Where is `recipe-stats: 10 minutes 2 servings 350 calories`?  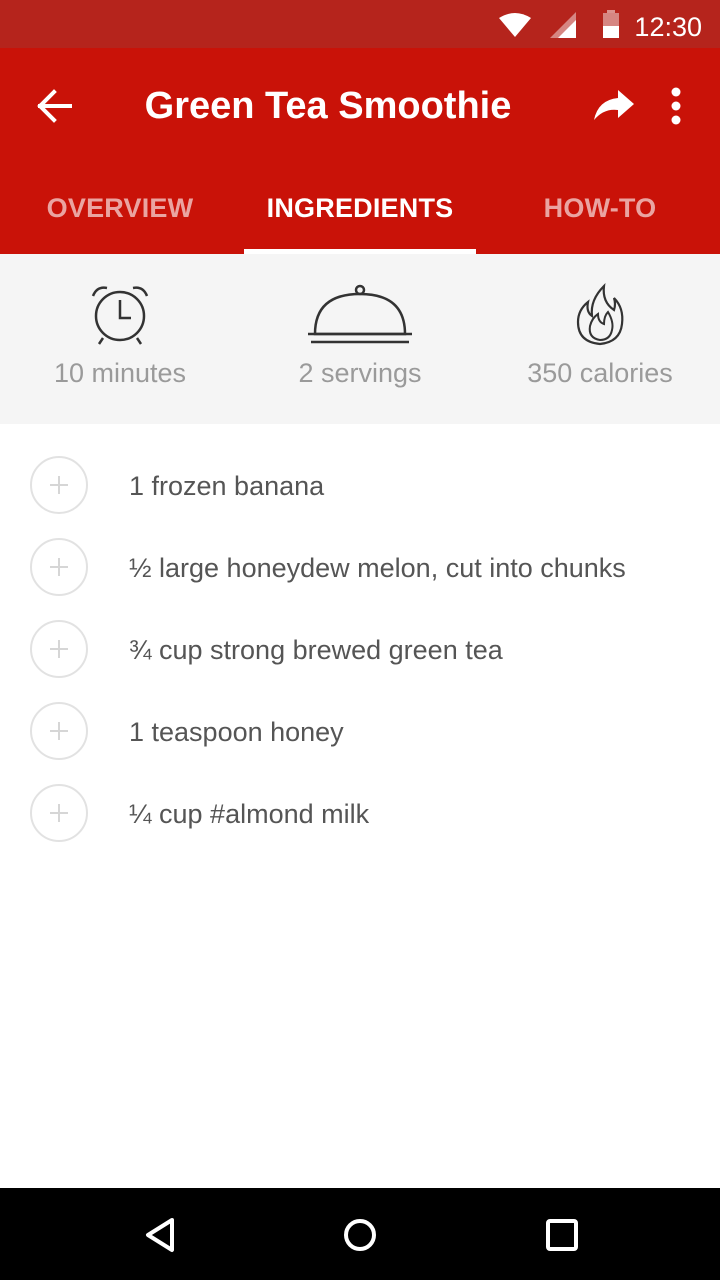
recipe-stats: 10 minutes 2 servings 350 calories is located at coordinates (360, 339).